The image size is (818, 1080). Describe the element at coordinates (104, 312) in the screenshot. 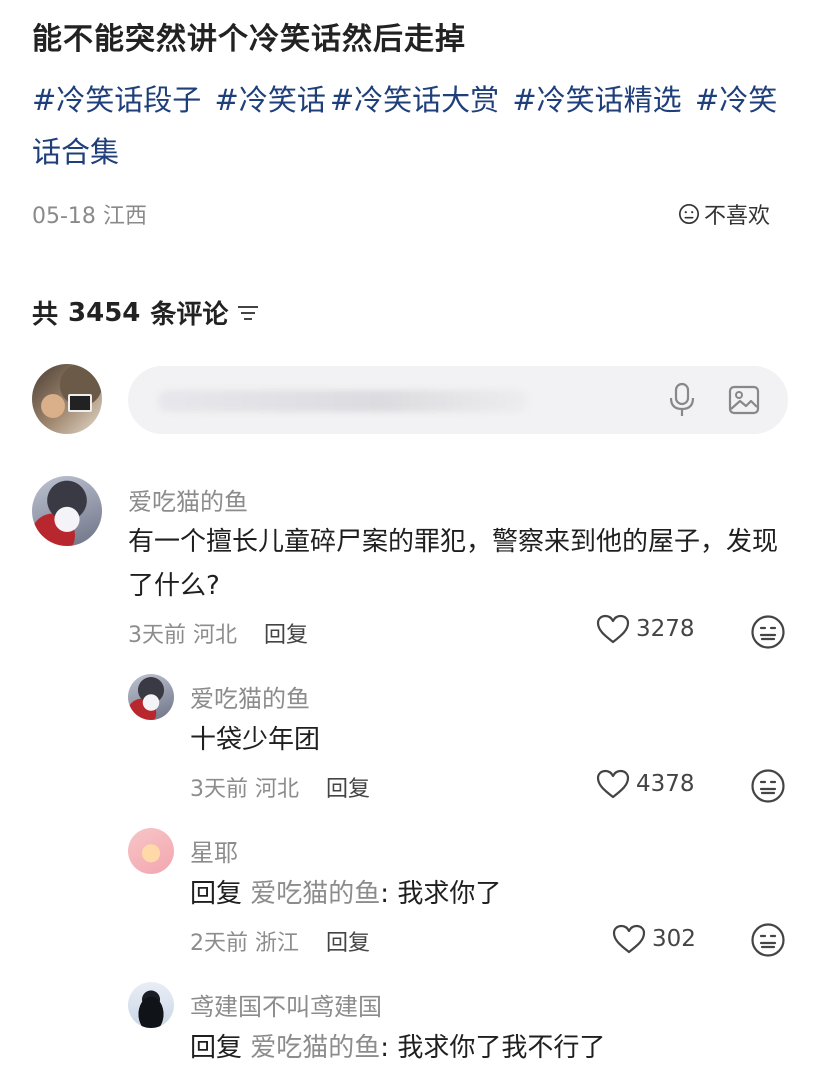

I see `count-number: 3454` at that location.